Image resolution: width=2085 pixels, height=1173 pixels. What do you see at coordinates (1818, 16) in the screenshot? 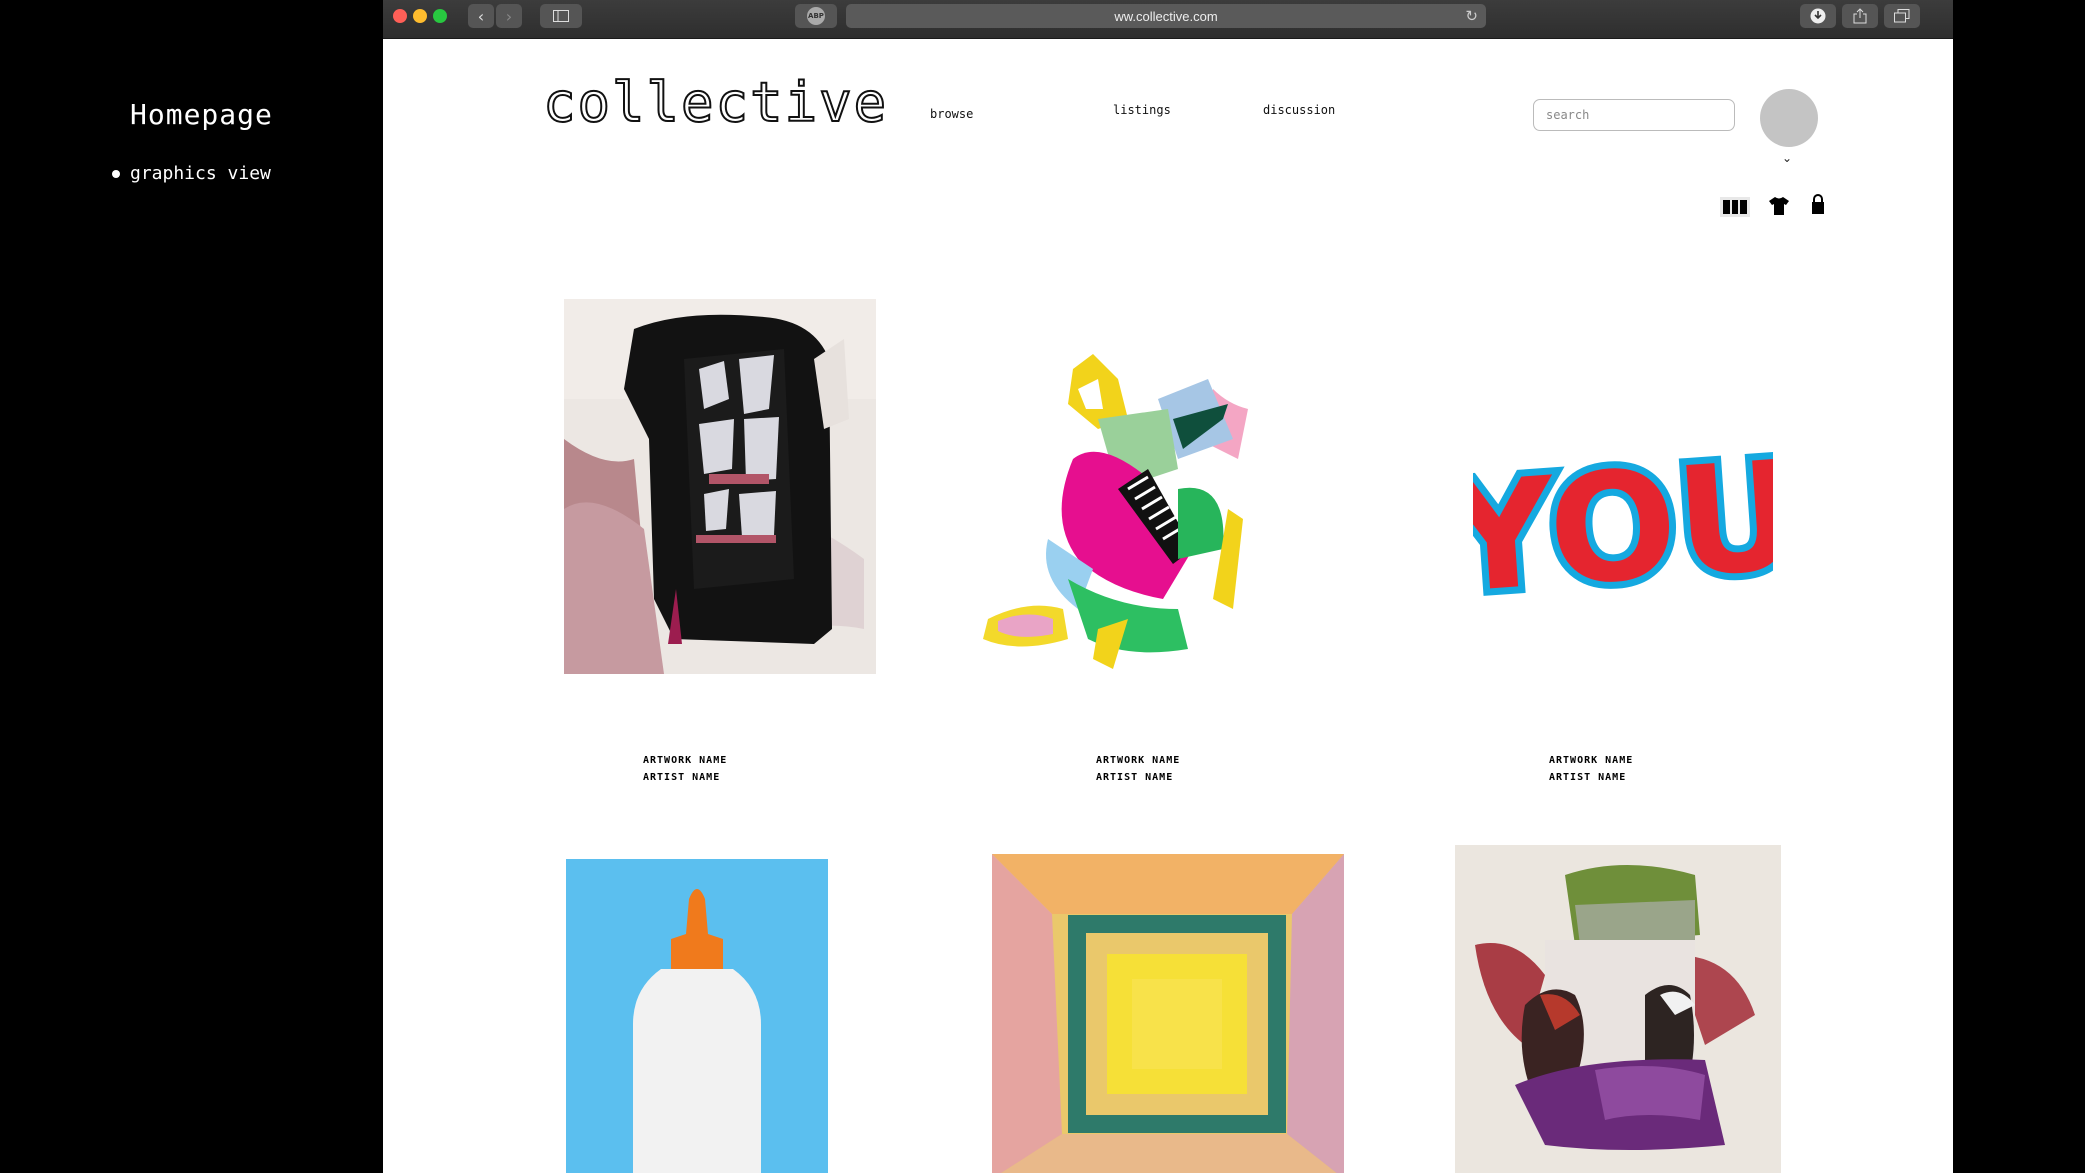
I see `downloads-icon` at bounding box center [1818, 16].